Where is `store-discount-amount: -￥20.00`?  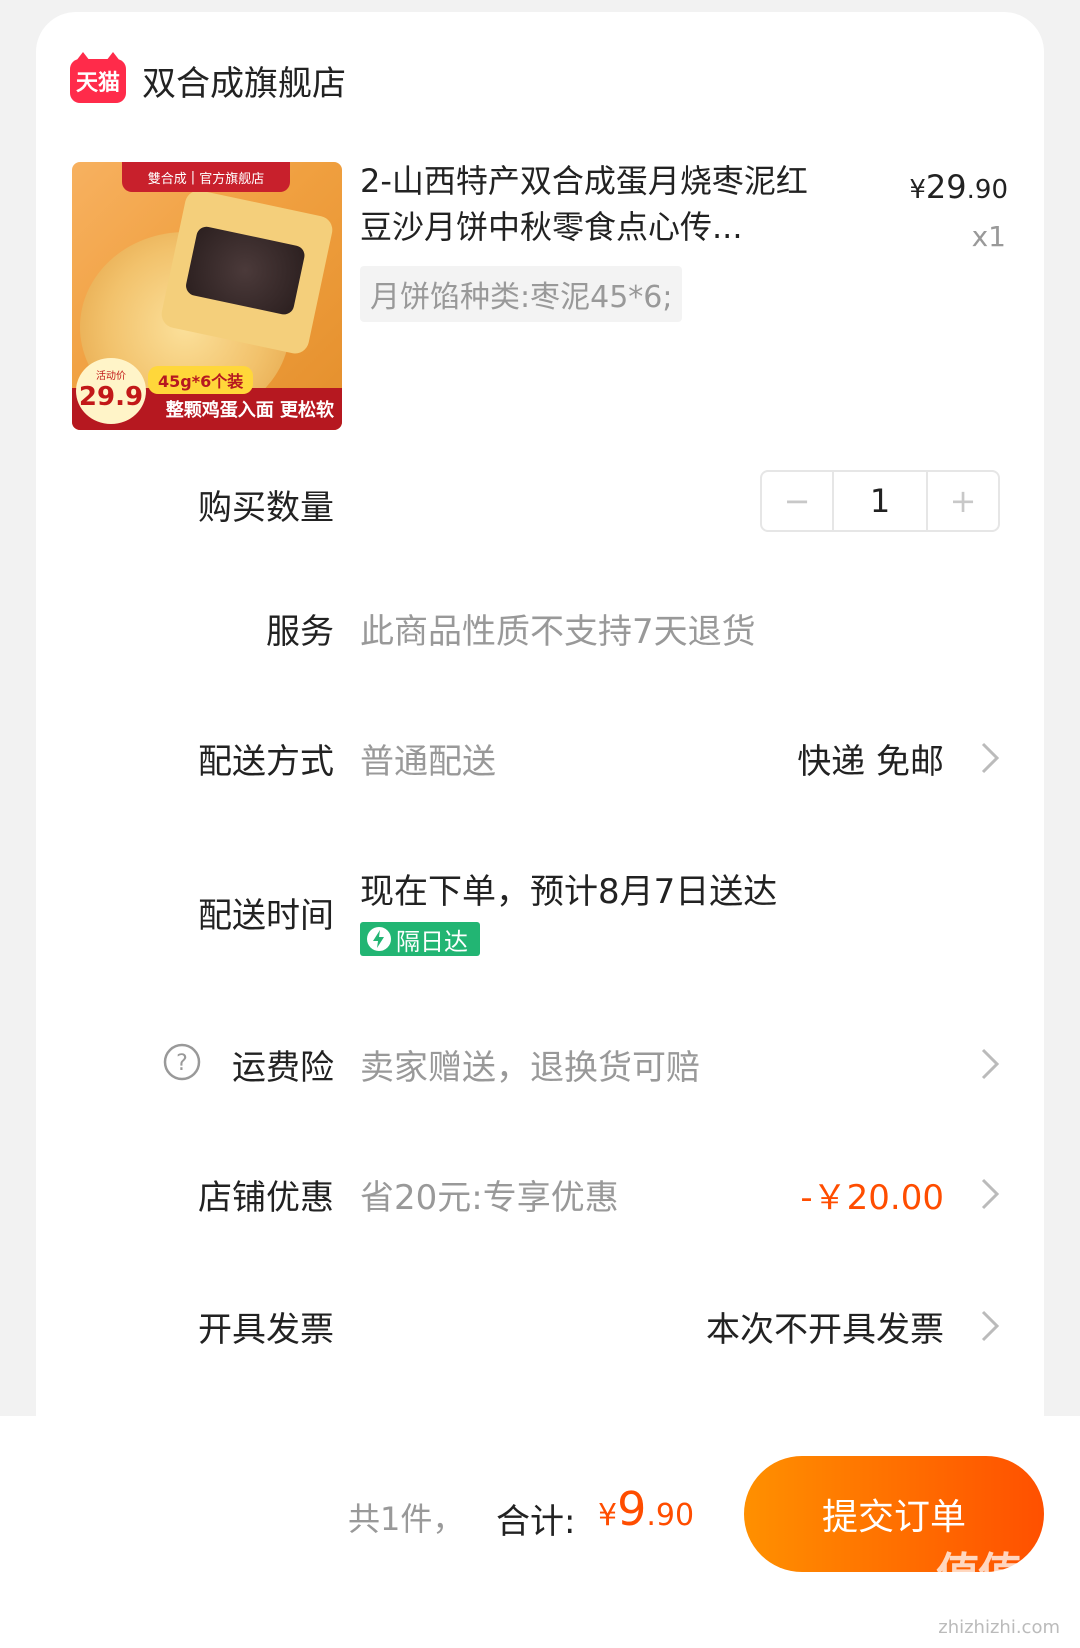 store-discount-amount: -￥20.00 is located at coordinates (872, 1194).